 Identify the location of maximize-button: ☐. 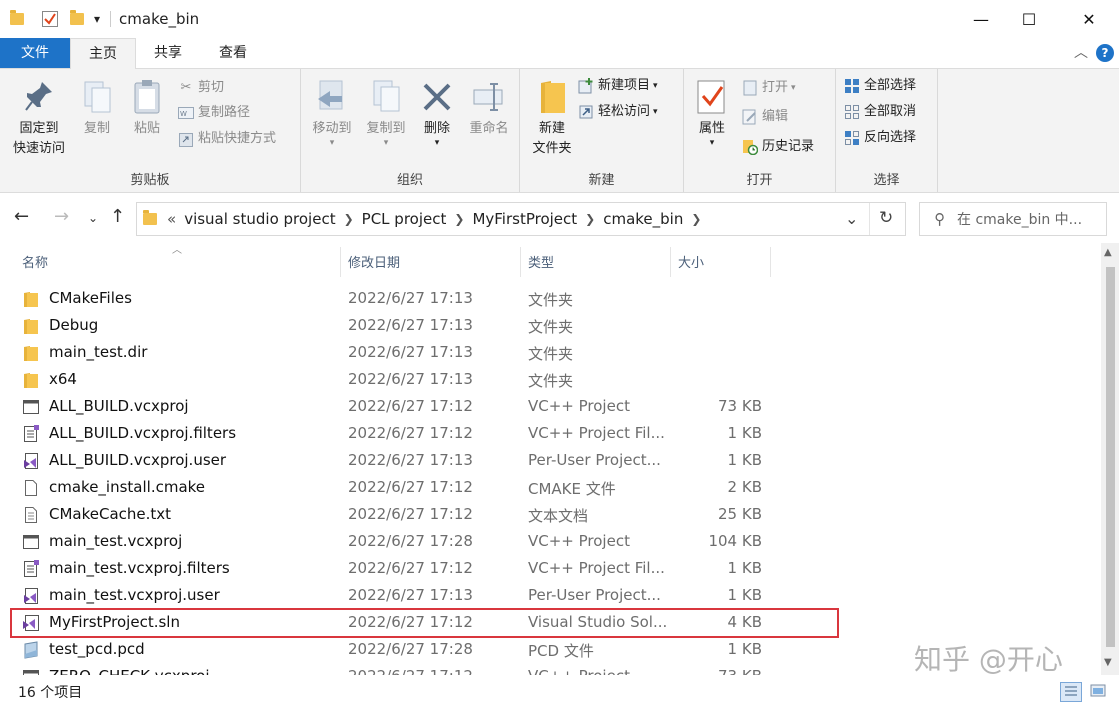
(1029, 19).